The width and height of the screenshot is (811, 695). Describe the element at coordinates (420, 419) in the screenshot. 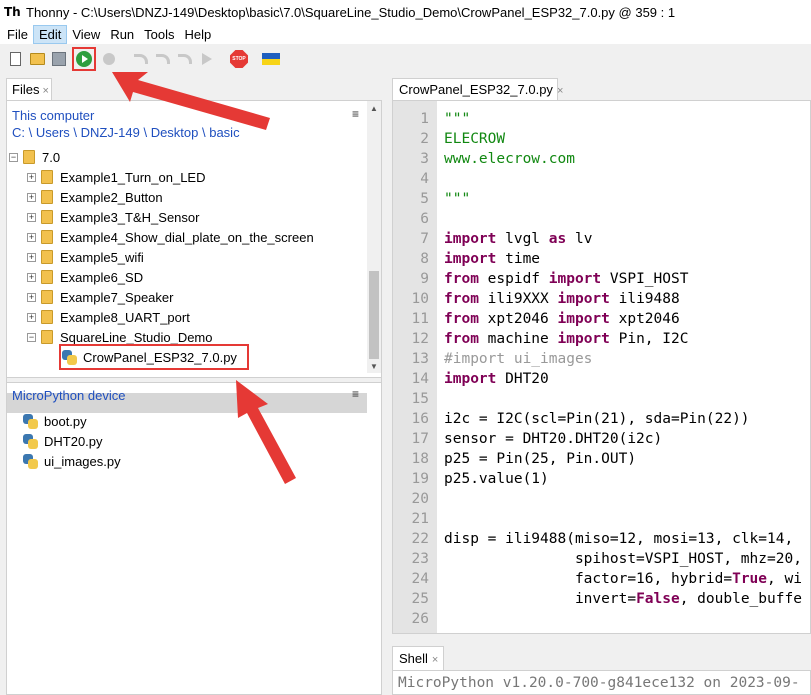

I see `line-number: 16` at that location.